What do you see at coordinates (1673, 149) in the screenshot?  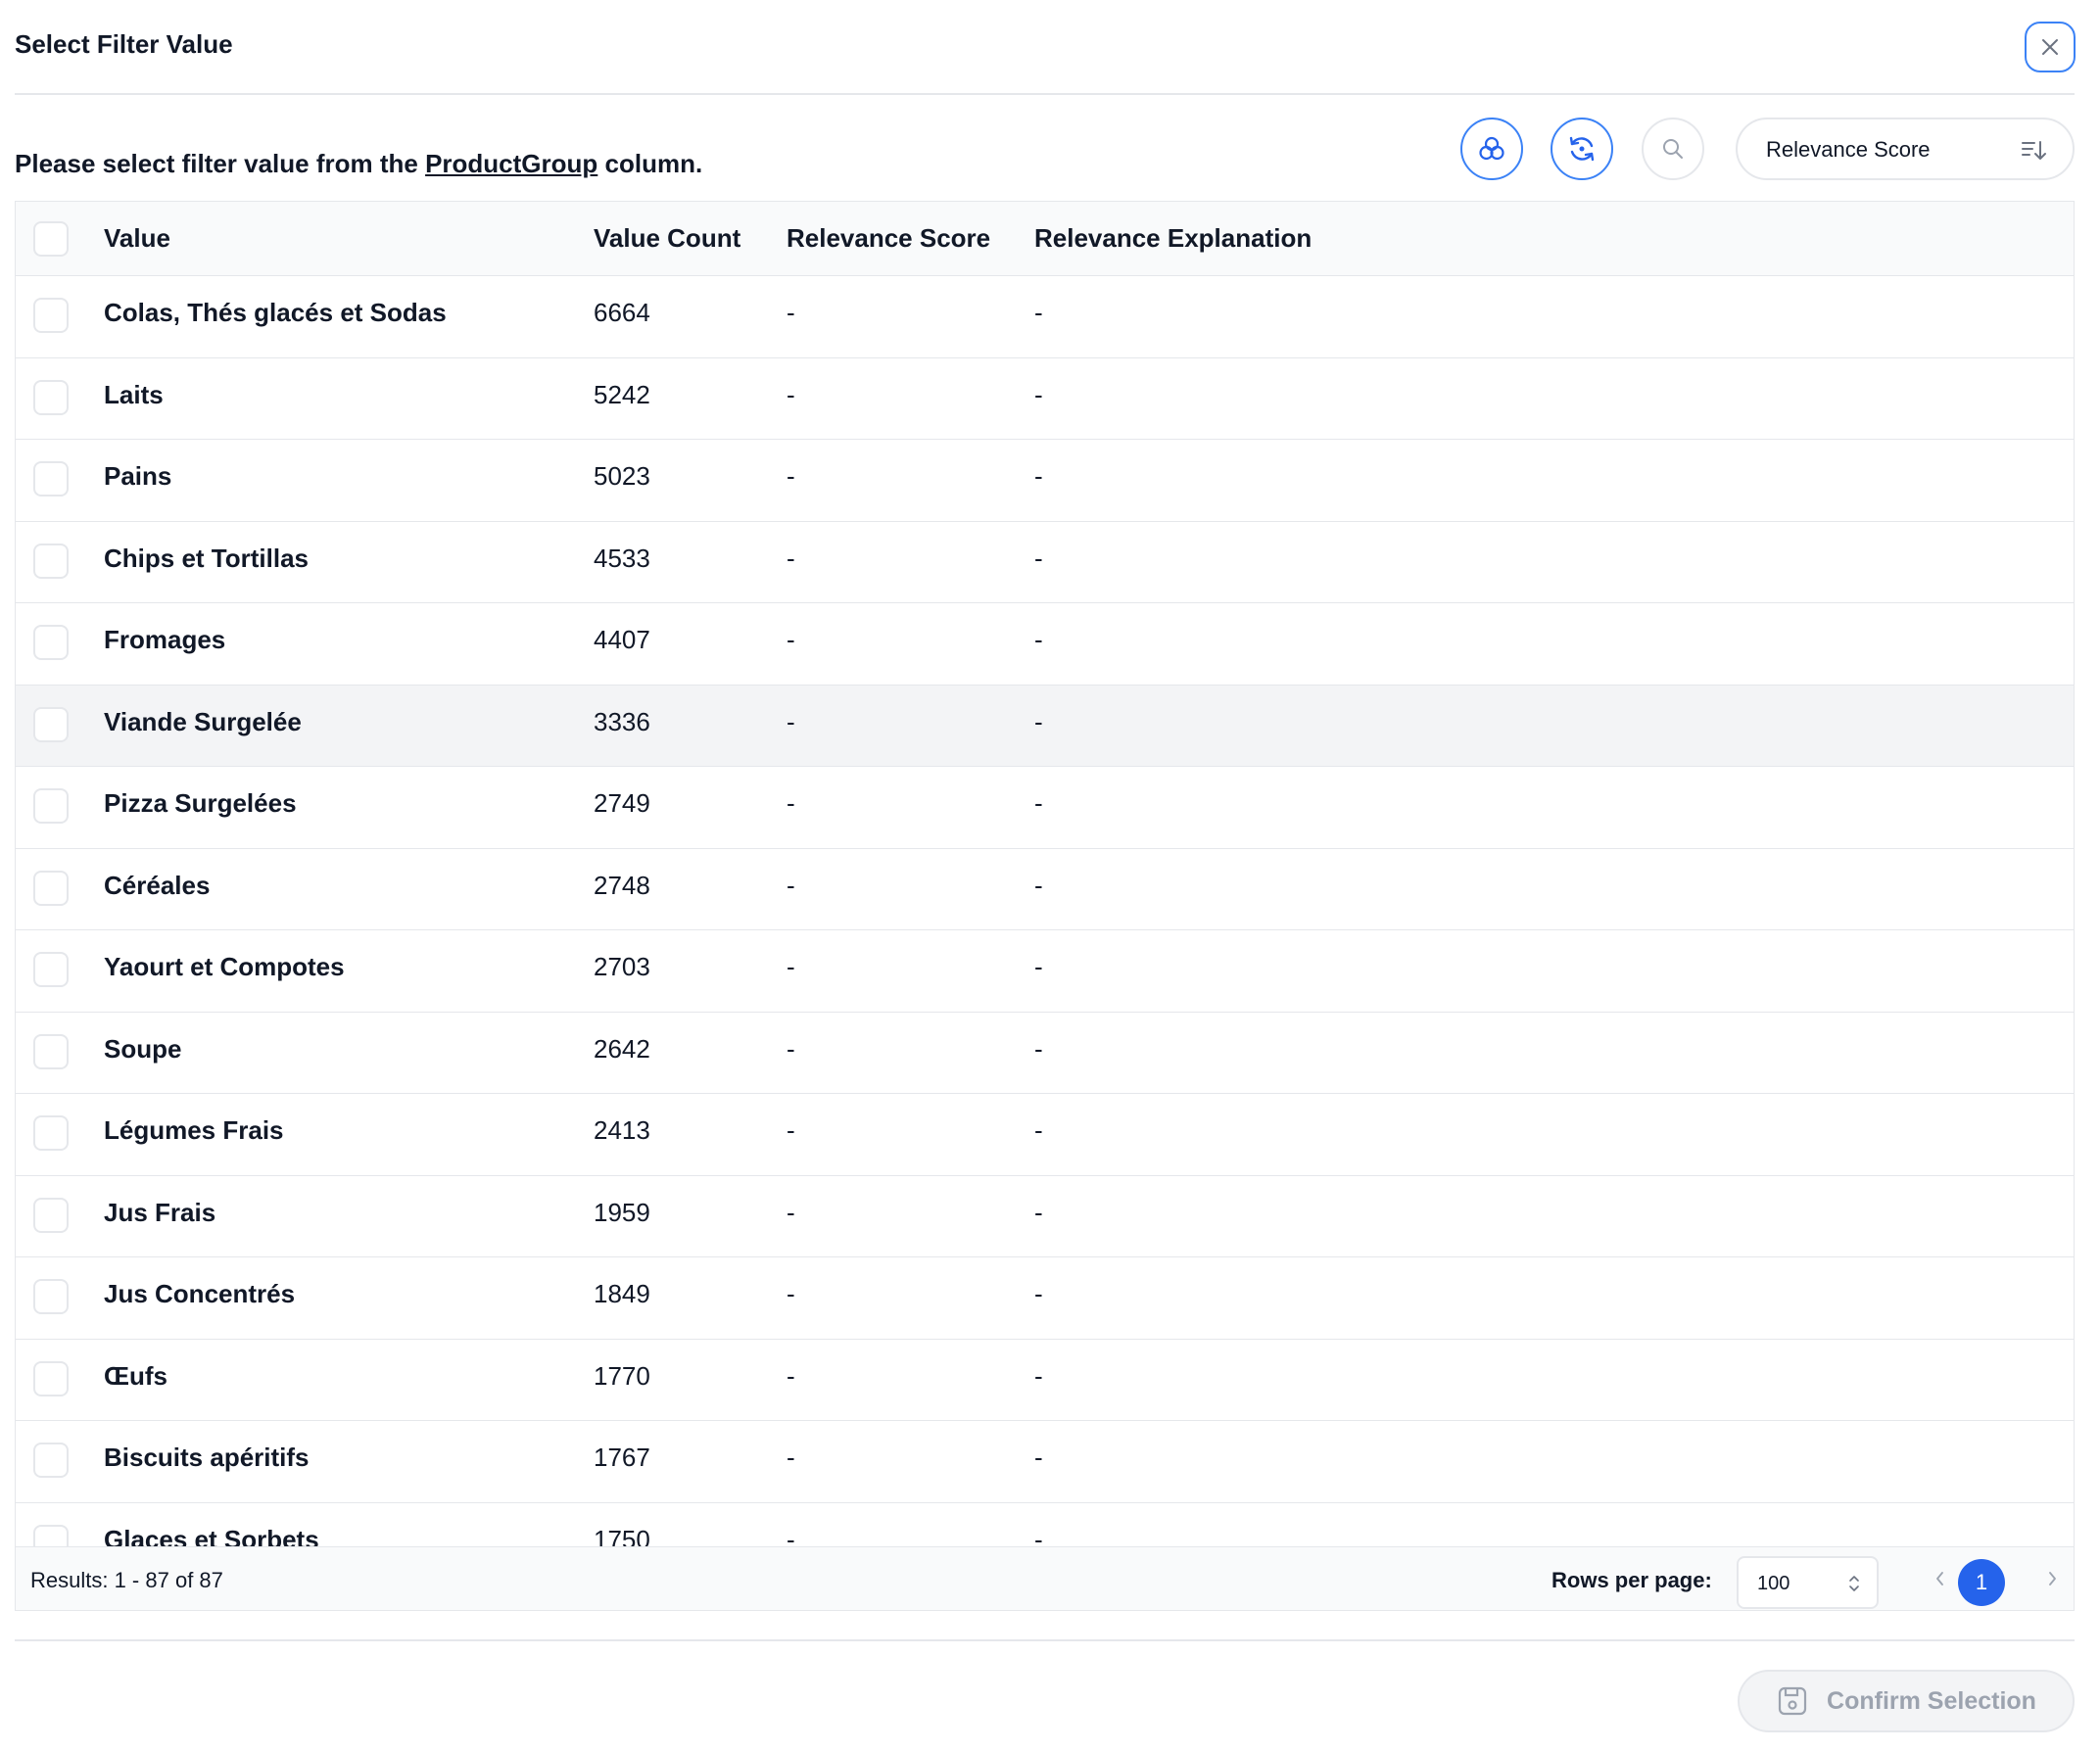 I see `search-button` at bounding box center [1673, 149].